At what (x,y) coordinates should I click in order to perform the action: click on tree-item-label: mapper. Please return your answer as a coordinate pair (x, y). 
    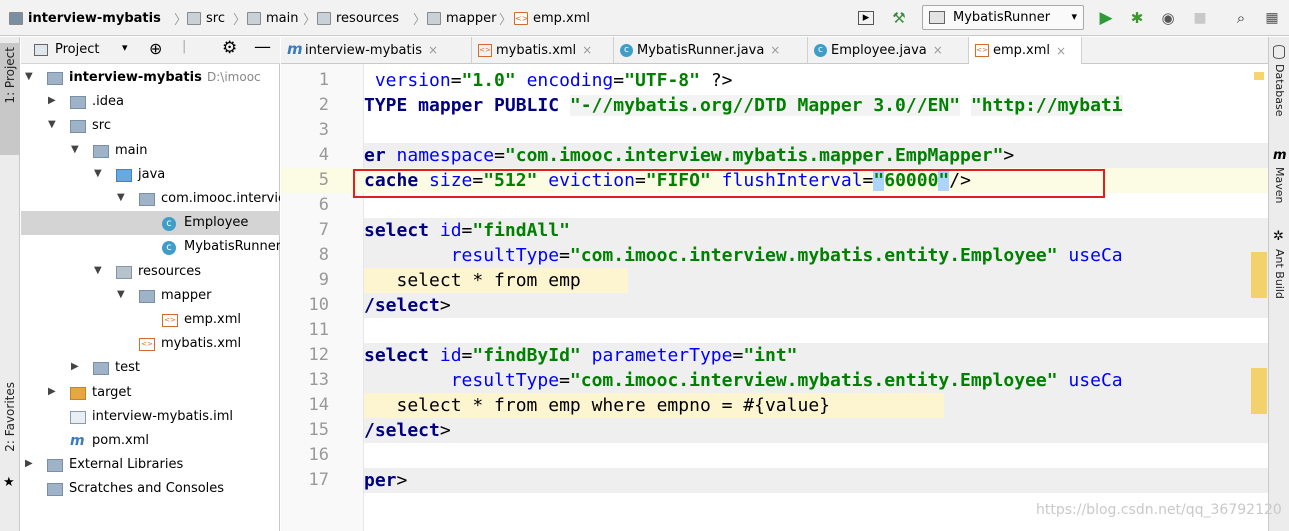
    Looking at the image, I should click on (186, 295).